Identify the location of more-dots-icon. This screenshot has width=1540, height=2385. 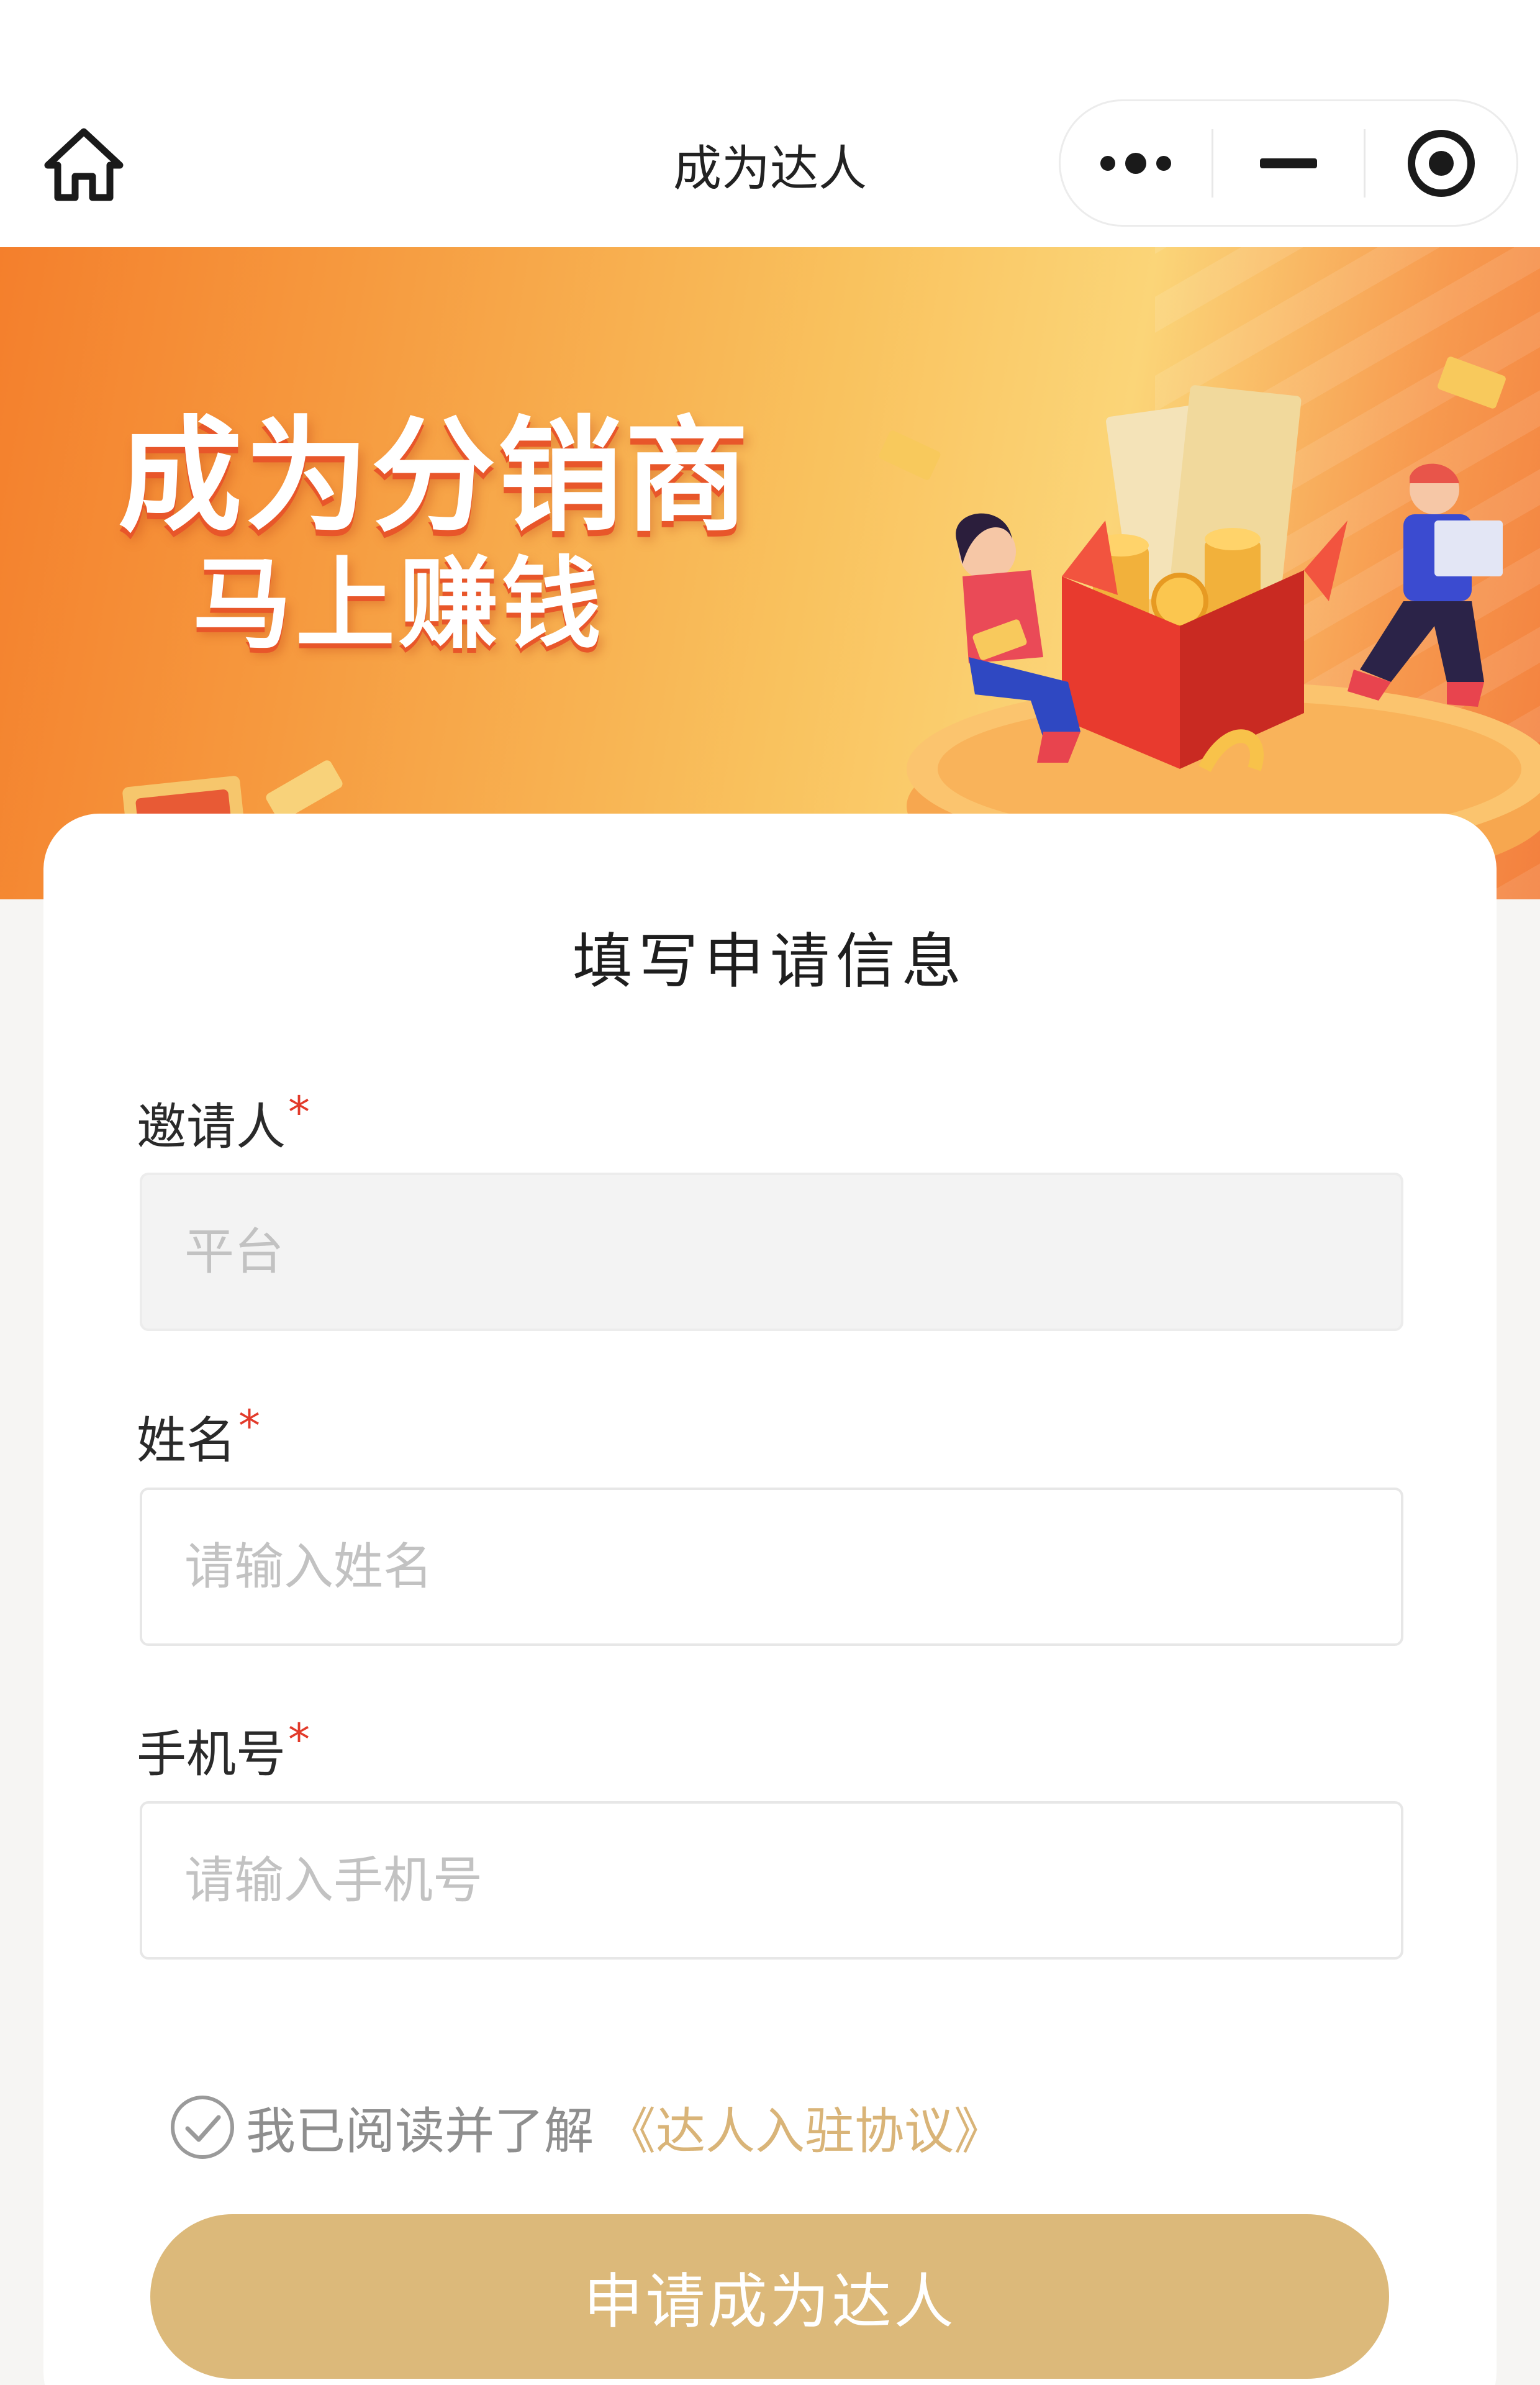
(1136, 163).